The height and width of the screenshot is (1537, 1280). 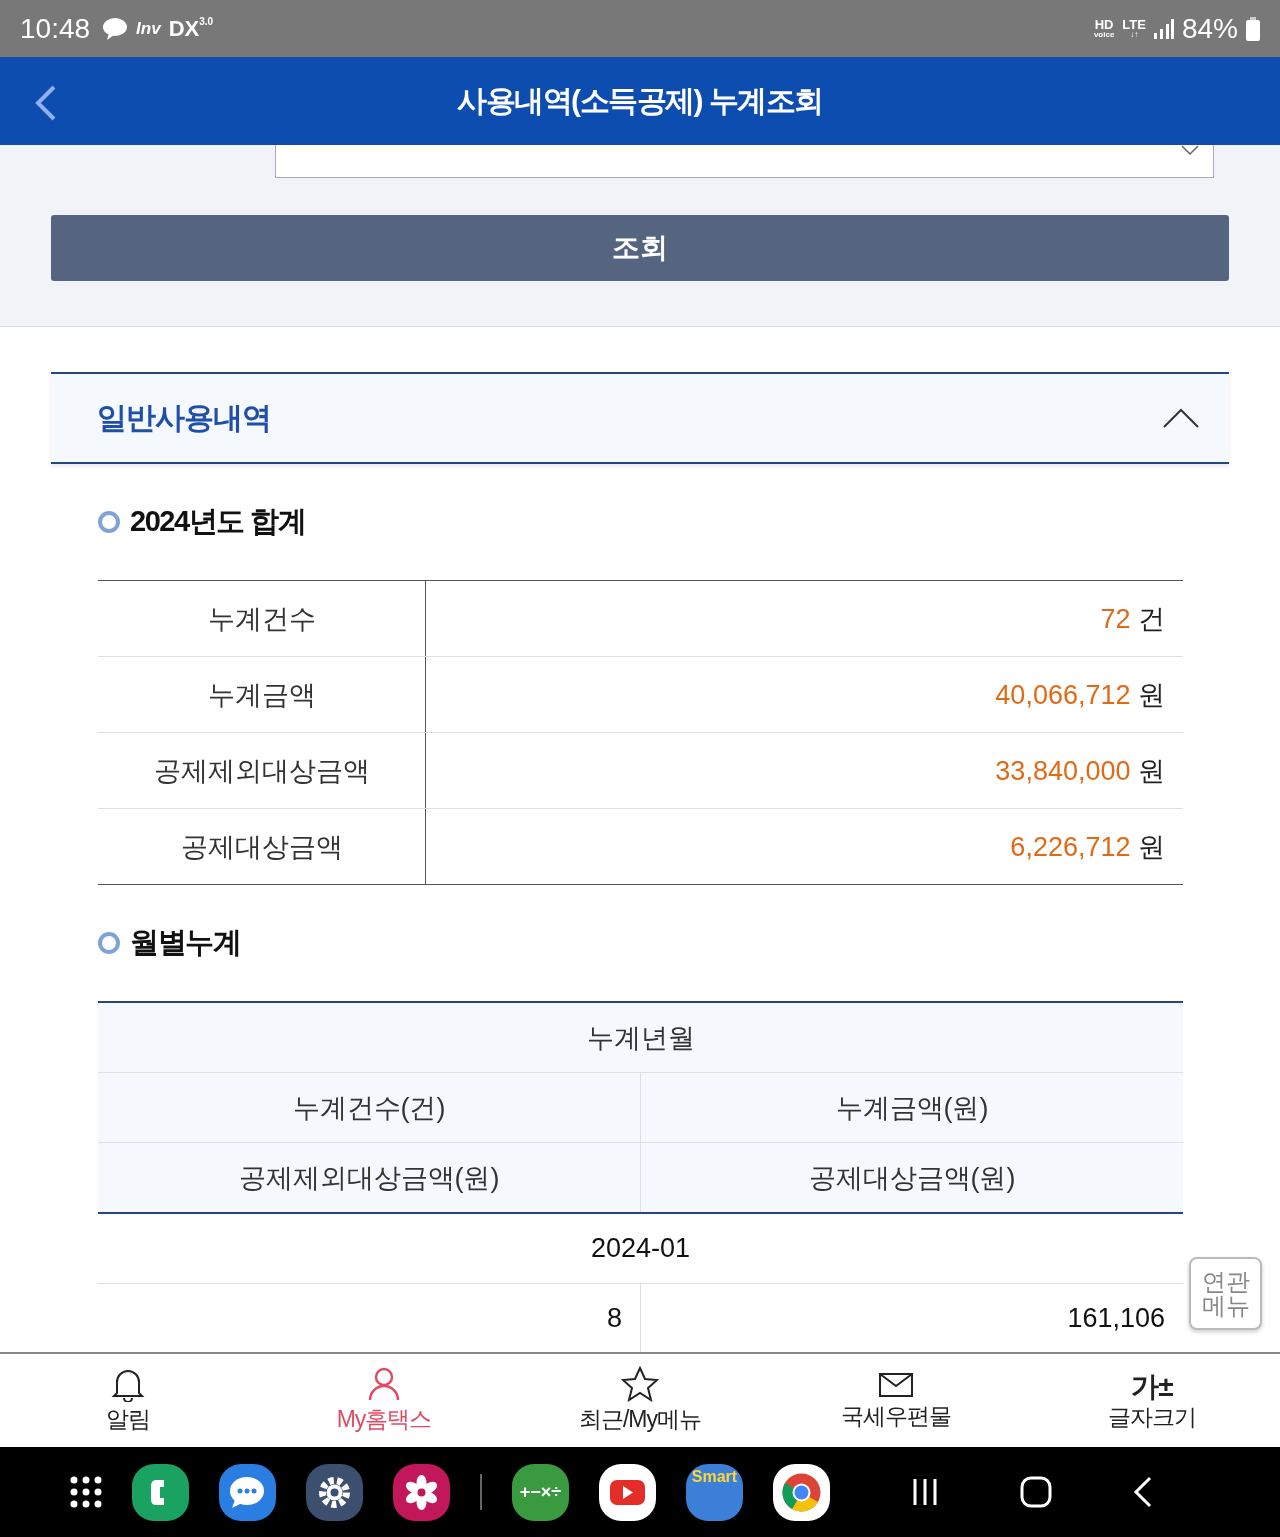 I want to click on column-header: 누계건수(건), so click(x=369, y=1107).